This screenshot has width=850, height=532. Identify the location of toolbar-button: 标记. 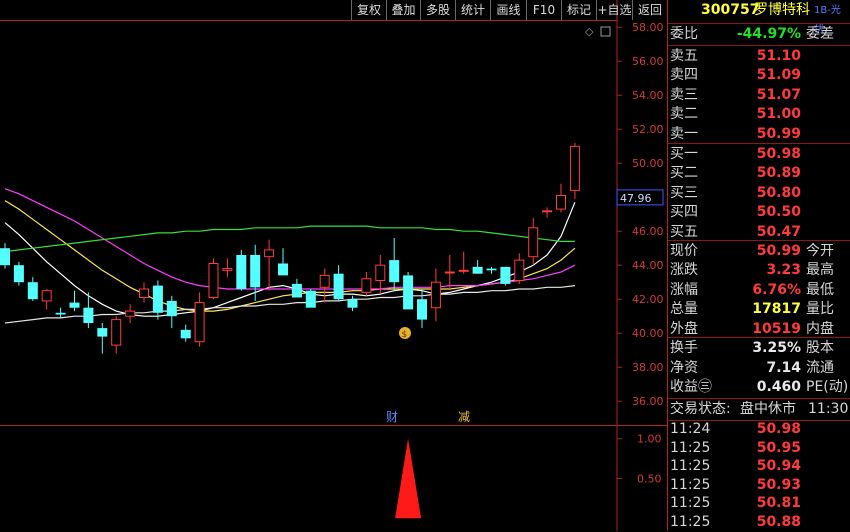
(578, 10).